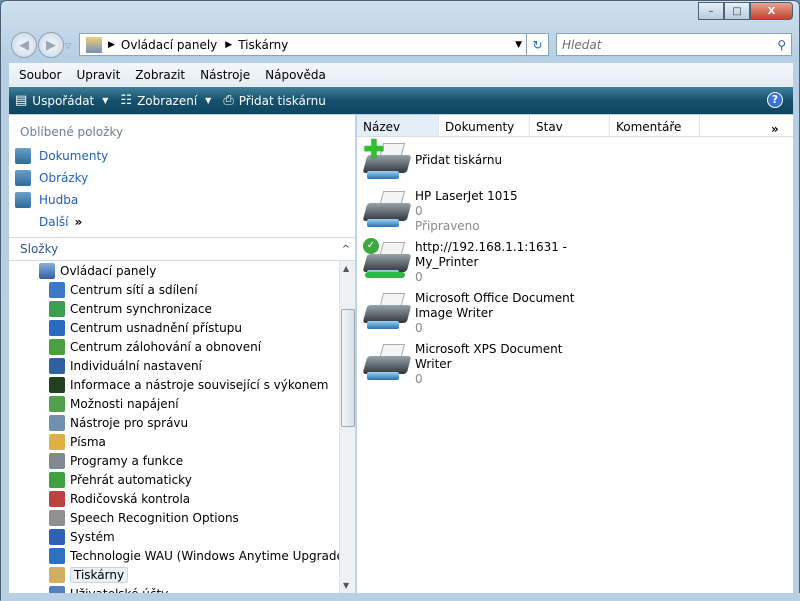 The width and height of the screenshot is (800, 601). What do you see at coordinates (781, 45) in the screenshot?
I see `search-icon: ⚲` at bounding box center [781, 45].